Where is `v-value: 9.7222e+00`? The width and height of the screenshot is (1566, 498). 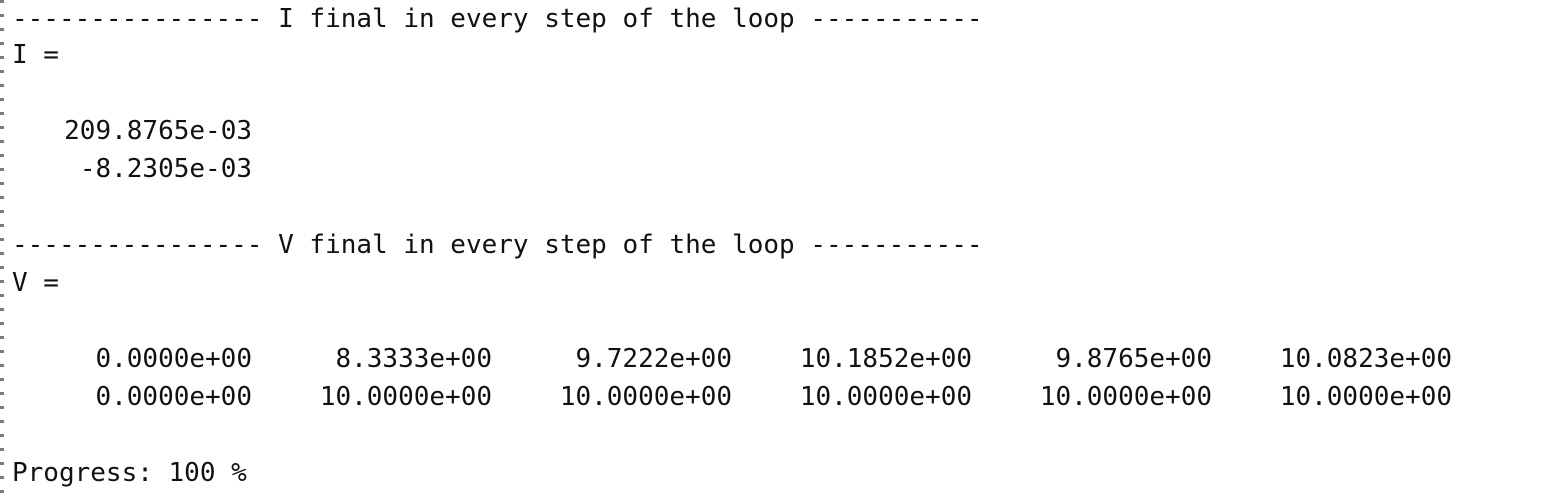 v-value: 9.7222e+00 is located at coordinates (653, 359).